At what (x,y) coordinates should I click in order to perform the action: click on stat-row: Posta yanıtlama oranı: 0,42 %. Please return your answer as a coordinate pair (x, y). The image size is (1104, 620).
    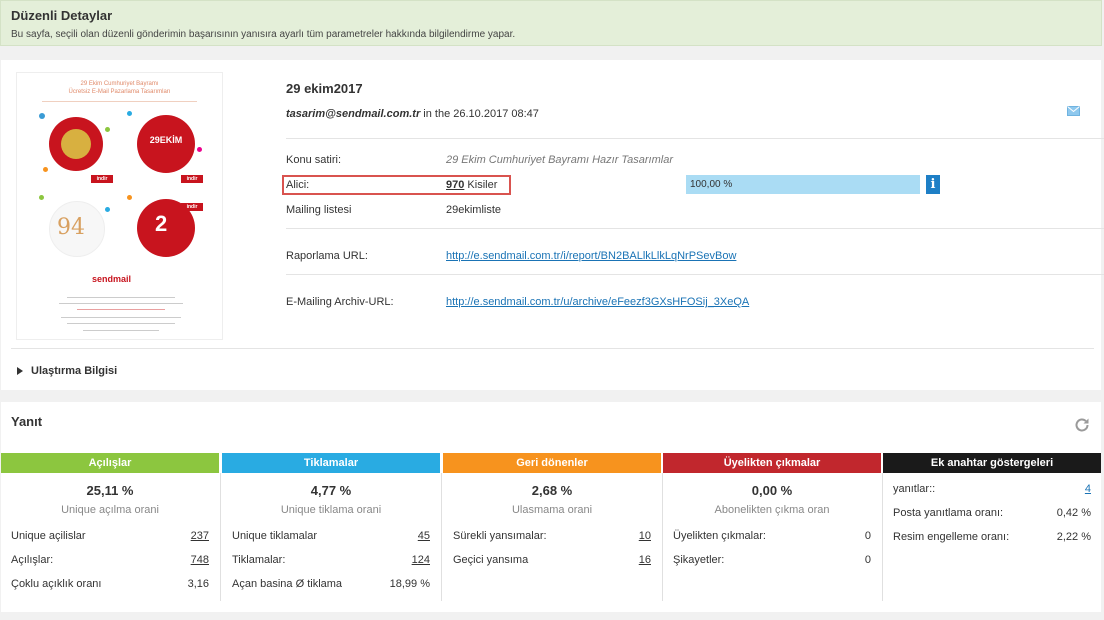
    Looking at the image, I should click on (992, 514).